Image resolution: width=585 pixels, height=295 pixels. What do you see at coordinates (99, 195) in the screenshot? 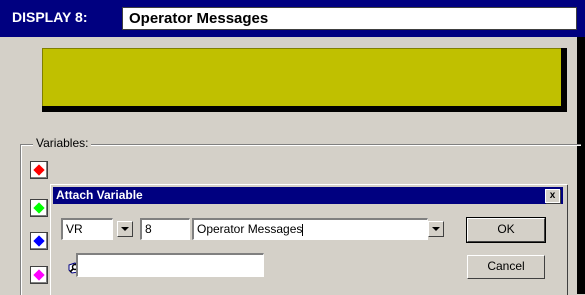
I see `dialog-title: Attach Variable` at bounding box center [99, 195].